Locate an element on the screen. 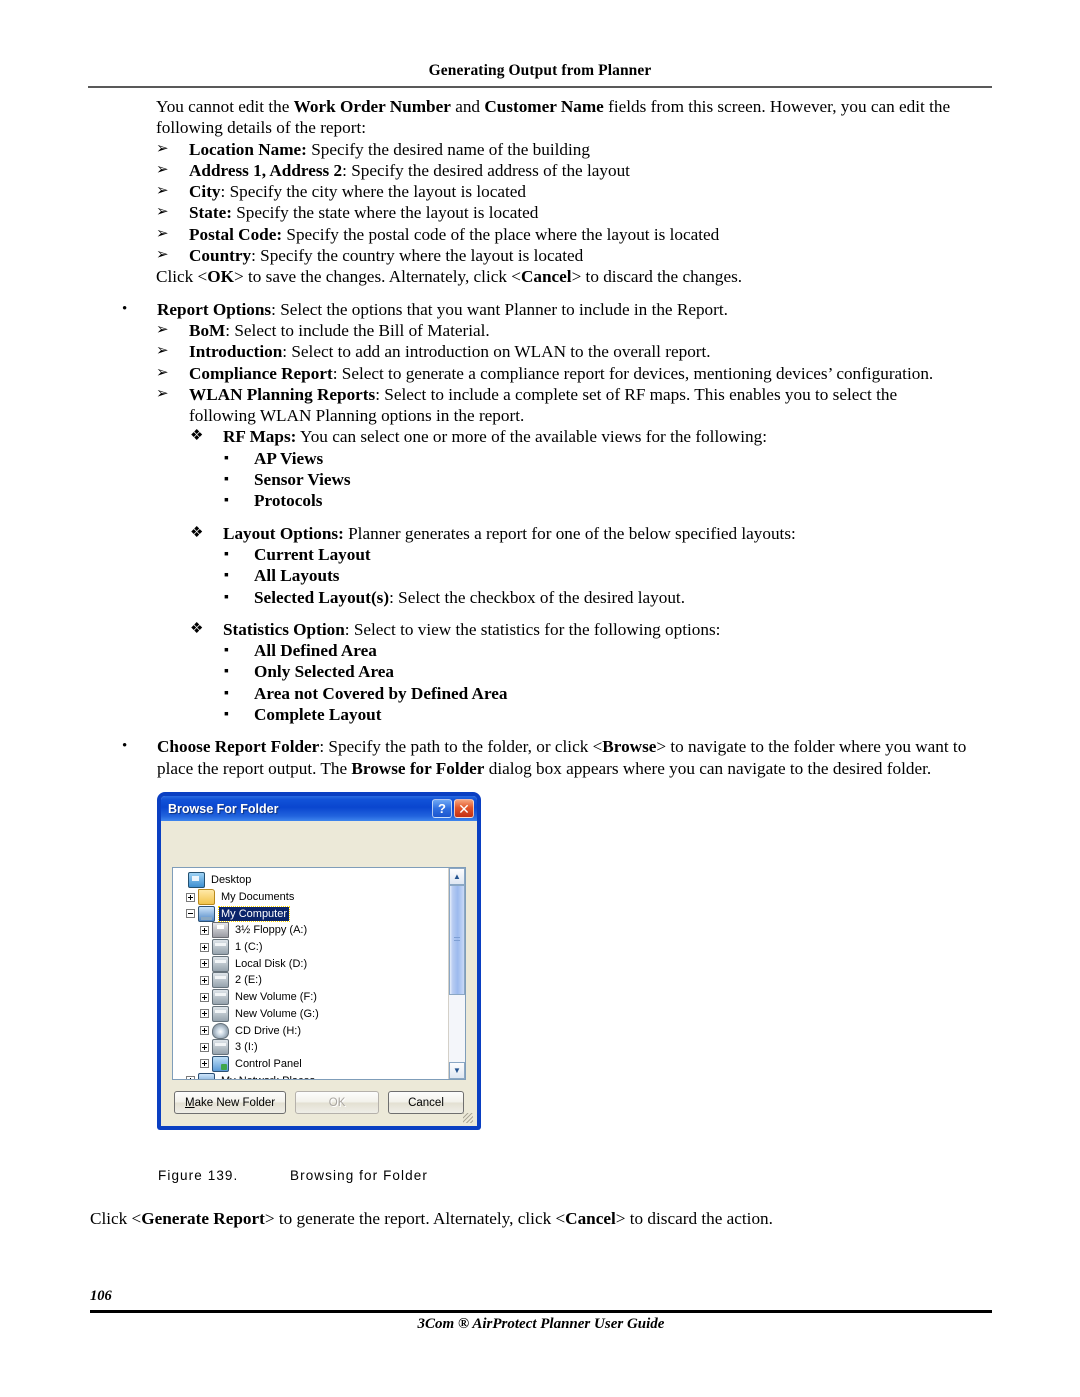 This screenshot has height=1397, width=1080. tree-item-label: Control Panel is located at coordinates (268, 1063).